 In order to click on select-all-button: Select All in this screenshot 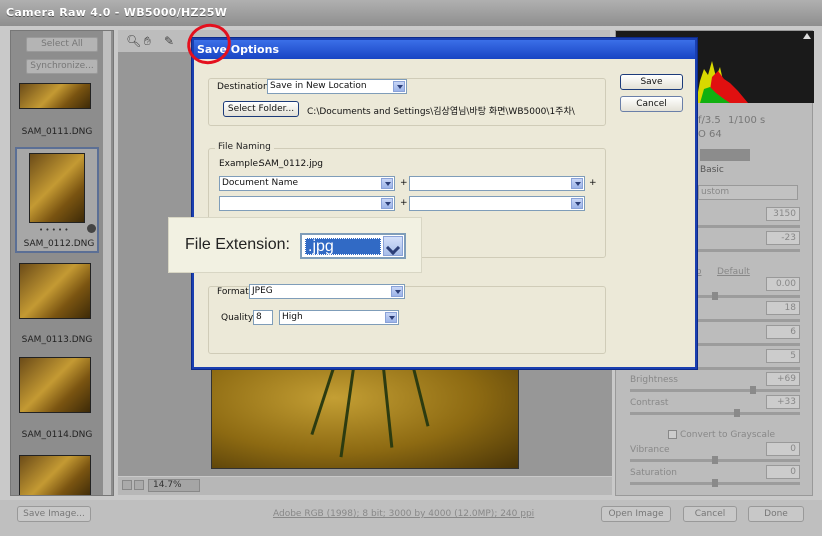, I will do `click(62, 44)`.